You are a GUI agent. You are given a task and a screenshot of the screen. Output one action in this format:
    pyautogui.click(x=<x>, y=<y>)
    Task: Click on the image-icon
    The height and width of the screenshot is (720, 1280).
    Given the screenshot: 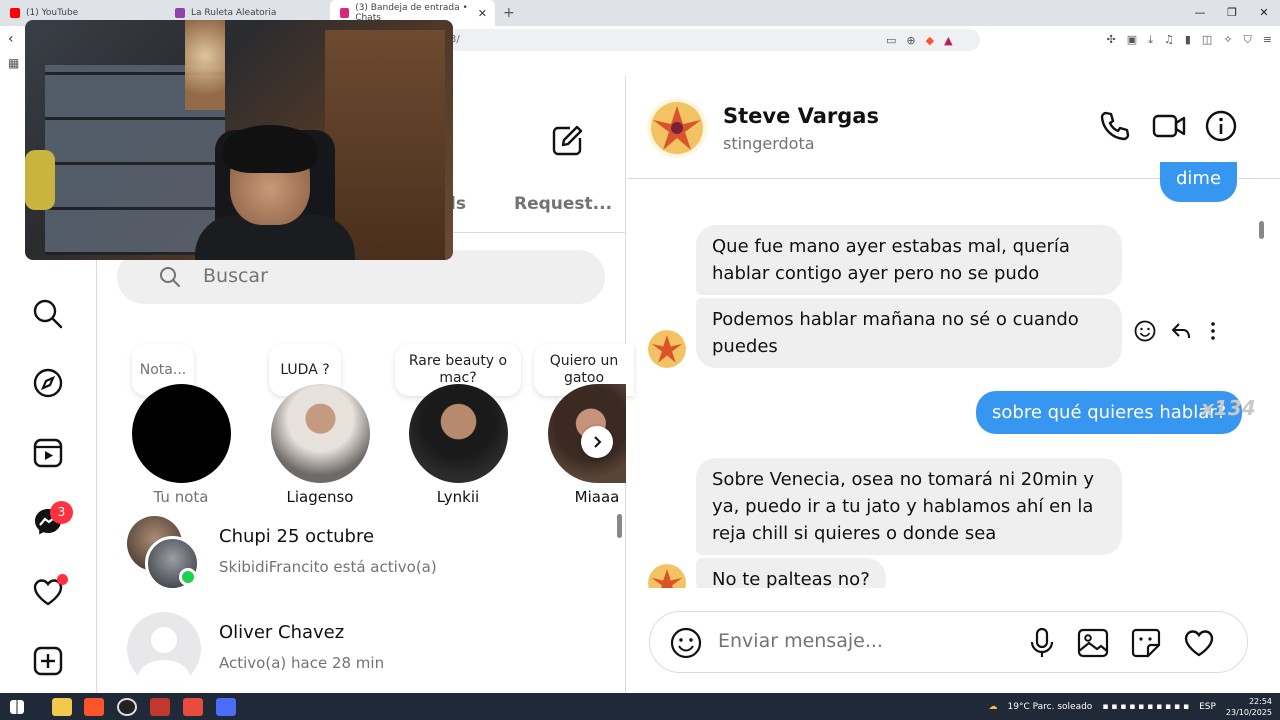 What is the action you would take?
    pyautogui.click(x=1093, y=645)
    